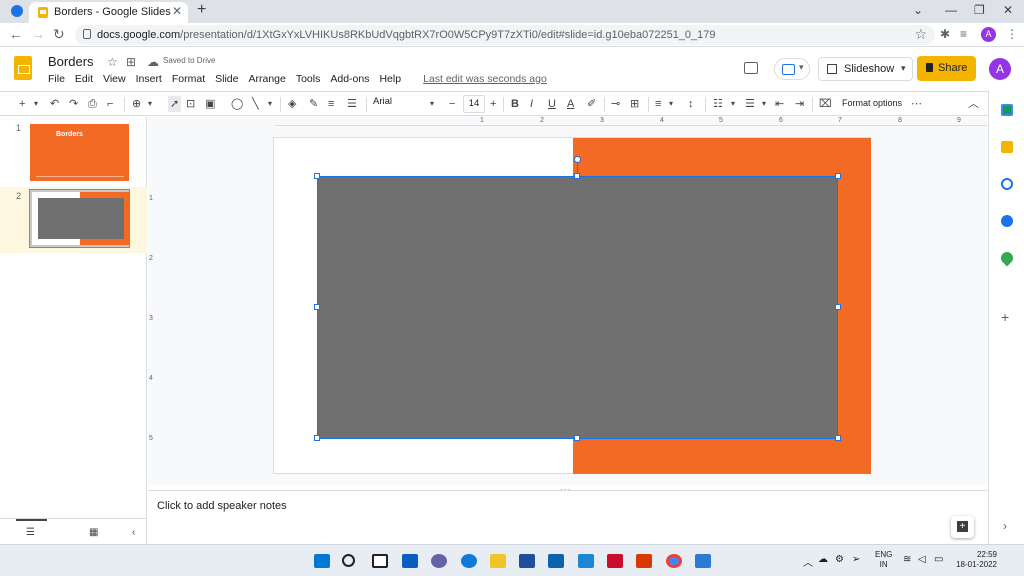 This screenshot has height=576, width=1024. I want to click on decrease-font-size-button: −, so click(452, 104).